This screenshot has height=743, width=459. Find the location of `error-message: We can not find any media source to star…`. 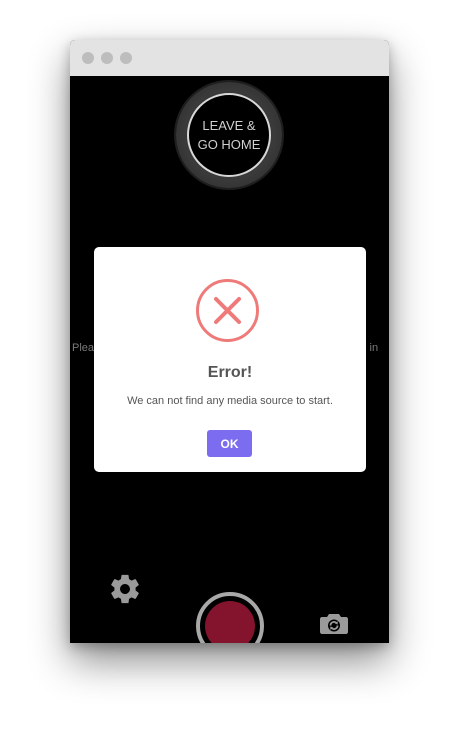

error-message: We can not find any media source to star… is located at coordinates (230, 401).